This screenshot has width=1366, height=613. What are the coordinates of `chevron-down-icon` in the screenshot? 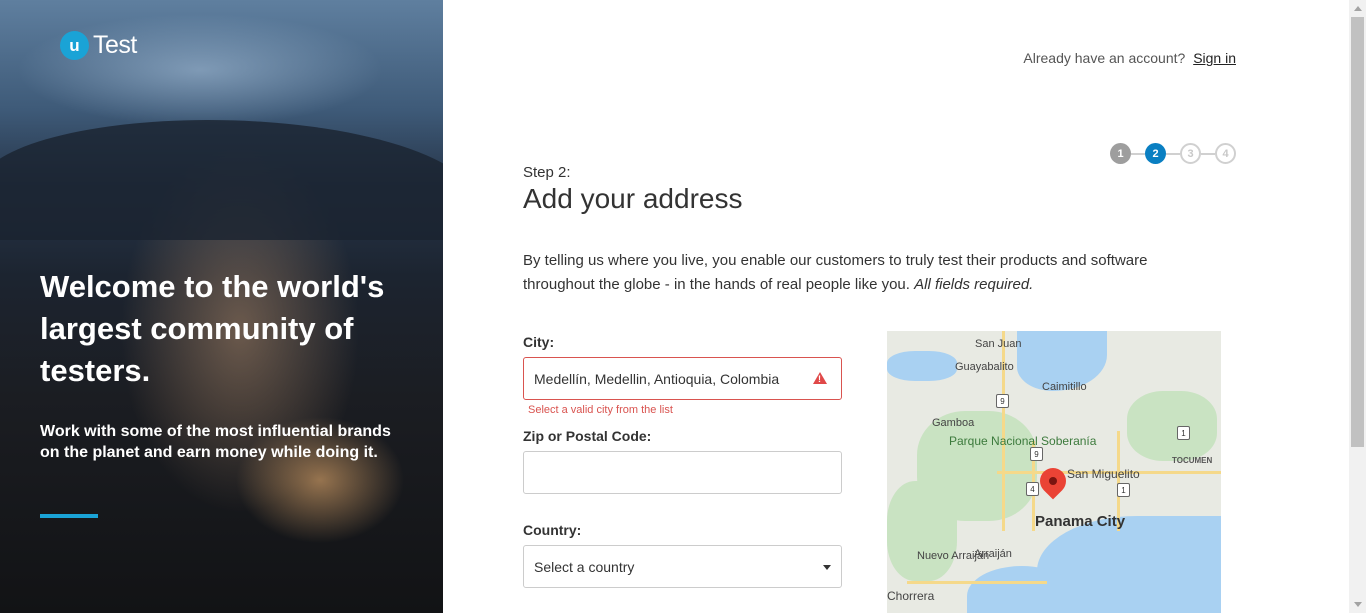 It's located at (827, 567).